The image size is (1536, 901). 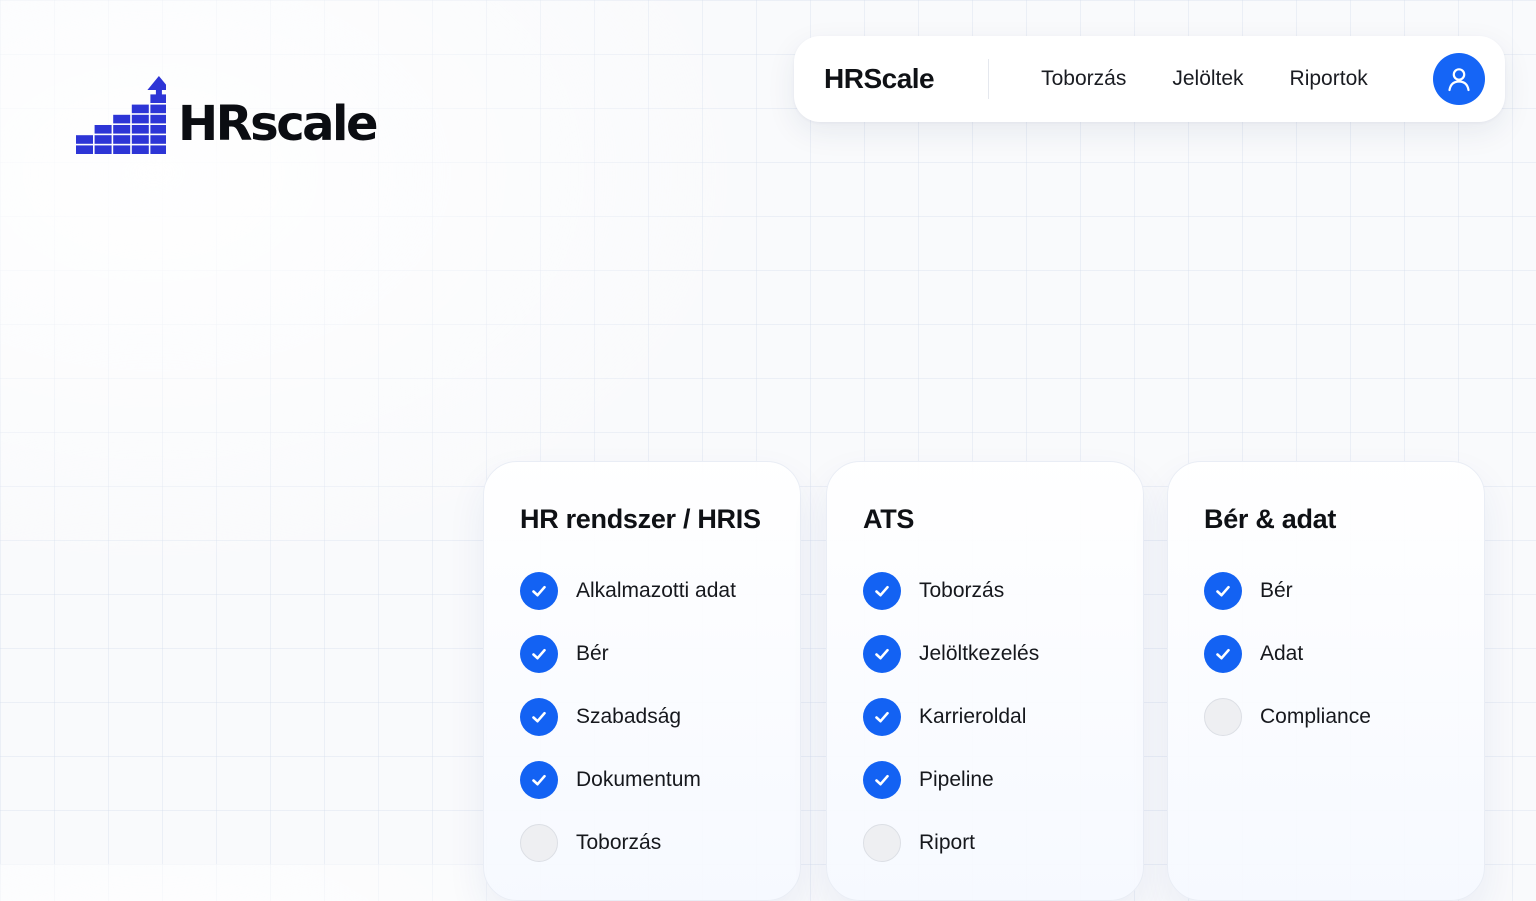 I want to click on feature-item: Riport, so click(x=1003, y=843).